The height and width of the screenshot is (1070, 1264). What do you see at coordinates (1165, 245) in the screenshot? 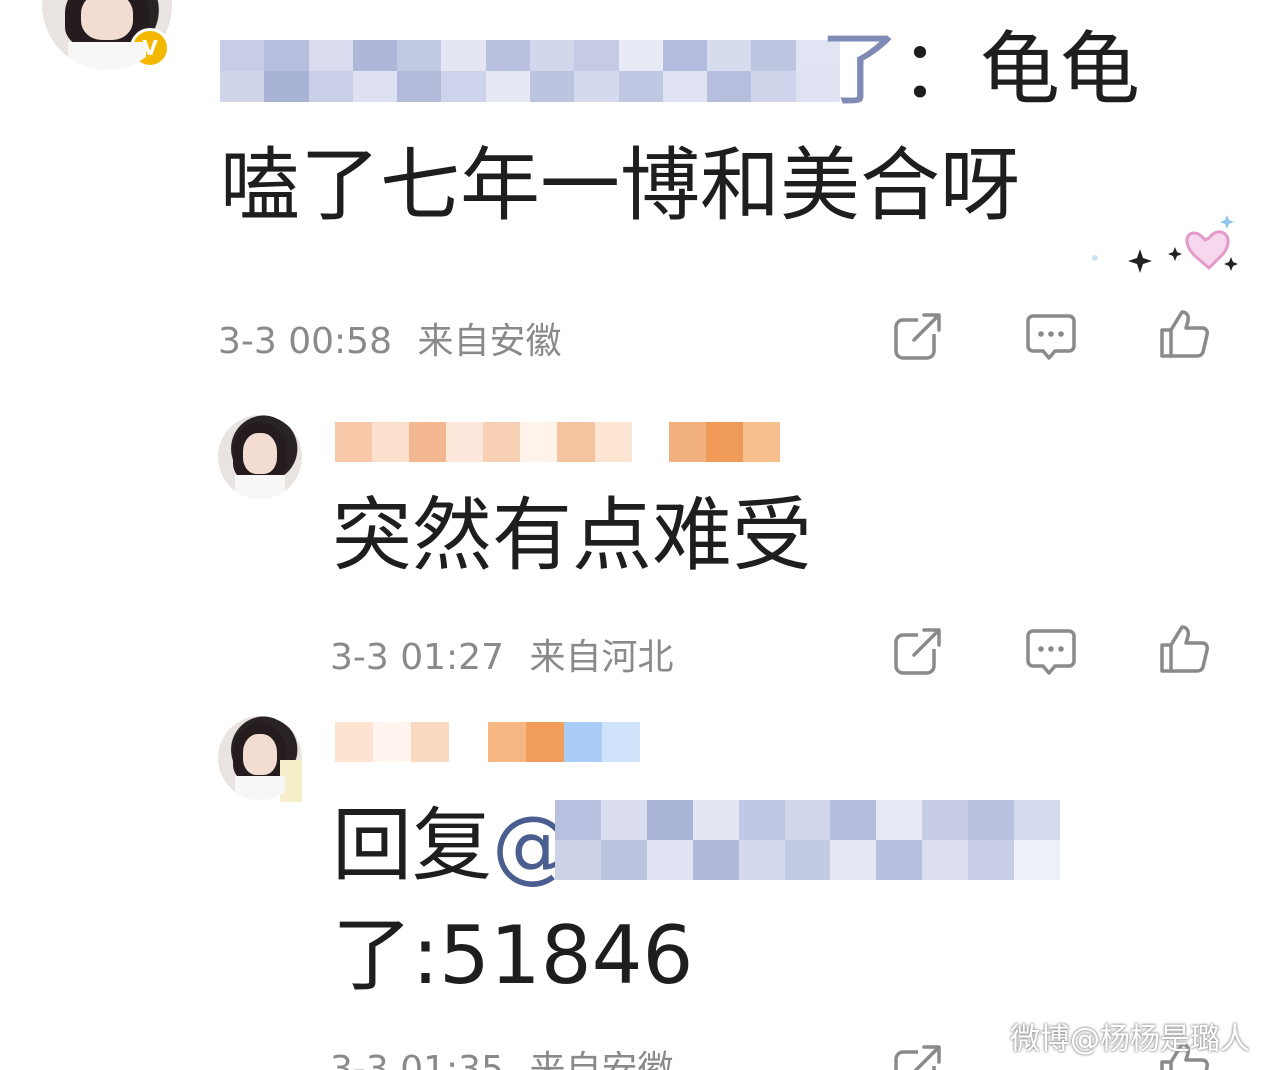
I see `heart-sticker-icon` at bounding box center [1165, 245].